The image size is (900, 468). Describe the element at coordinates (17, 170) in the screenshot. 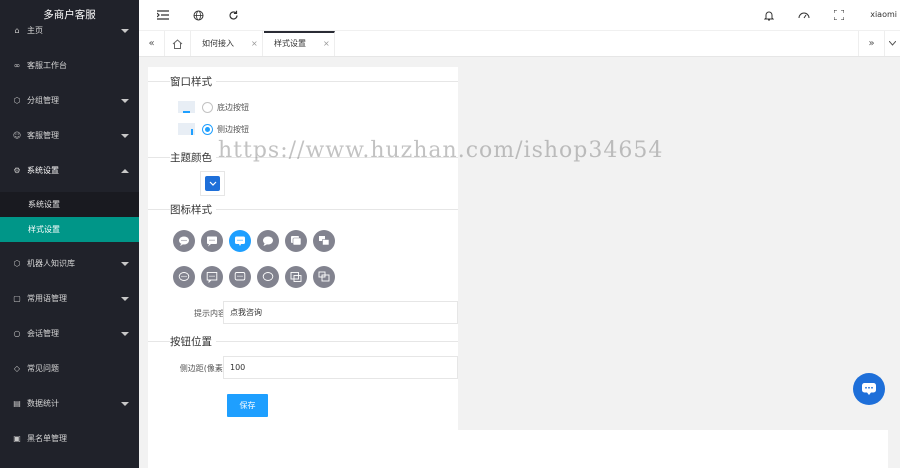

I see `gear-icon: ⚙` at that location.